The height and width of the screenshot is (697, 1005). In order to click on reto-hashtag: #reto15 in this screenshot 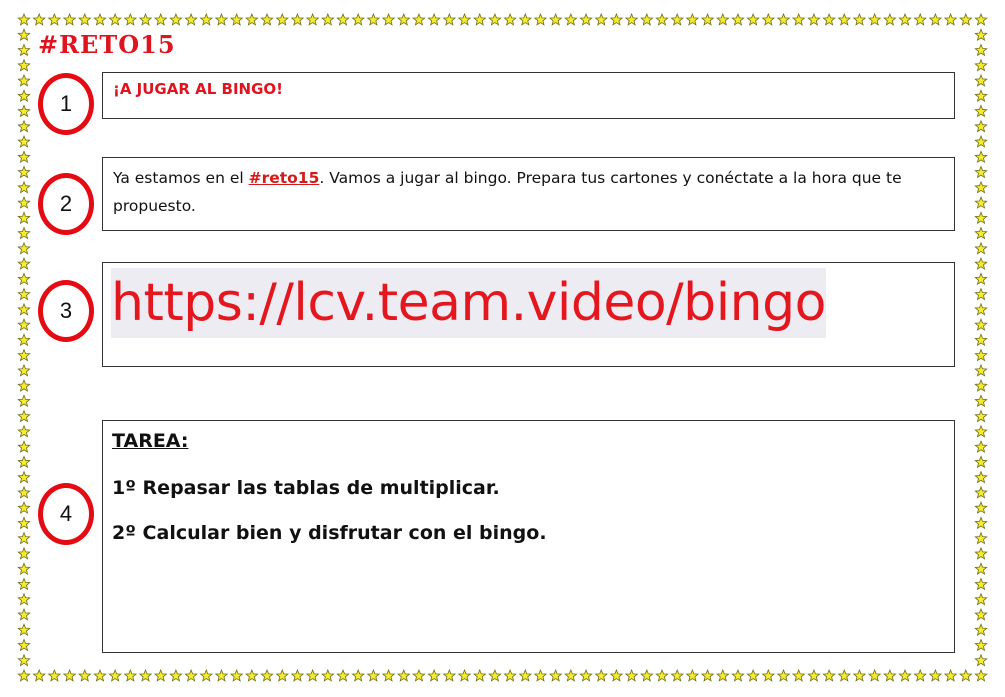, I will do `click(284, 178)`.